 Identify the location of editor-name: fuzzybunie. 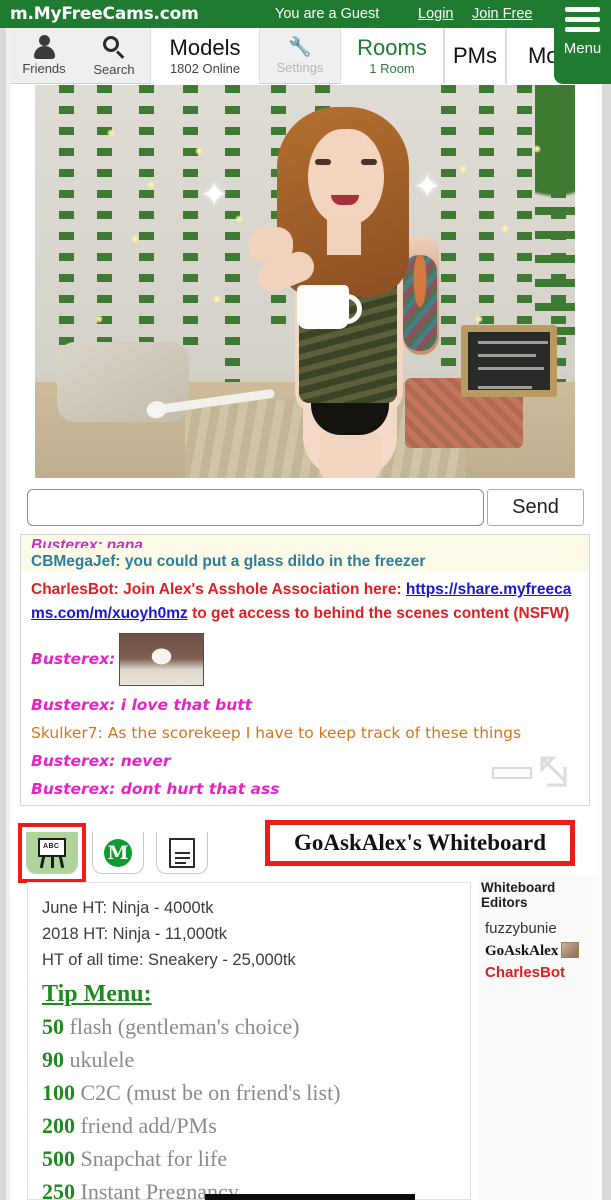
(538, 929).